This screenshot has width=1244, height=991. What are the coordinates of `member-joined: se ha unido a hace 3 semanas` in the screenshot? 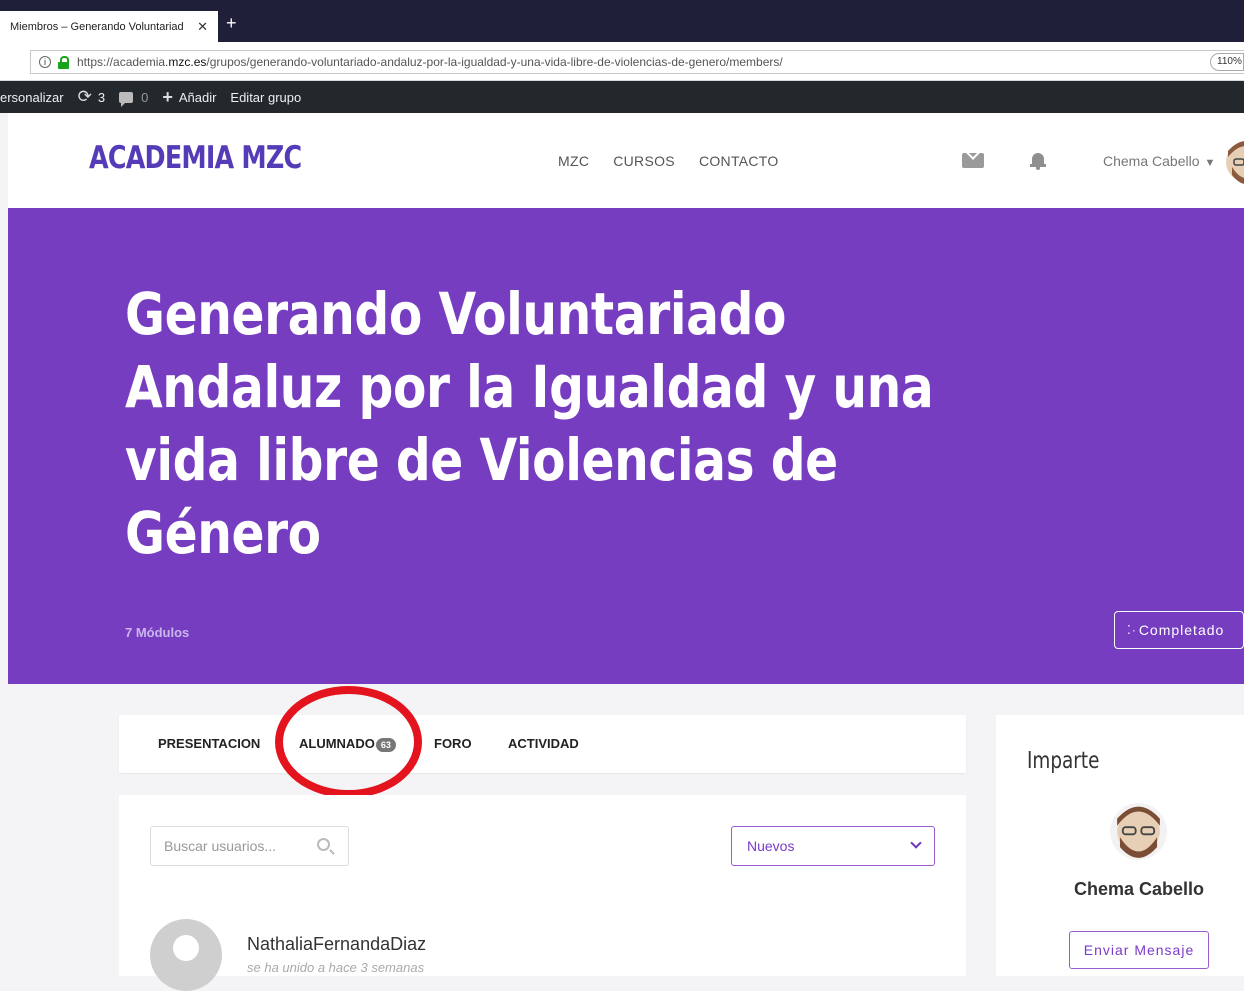 It's located at (336, 967).